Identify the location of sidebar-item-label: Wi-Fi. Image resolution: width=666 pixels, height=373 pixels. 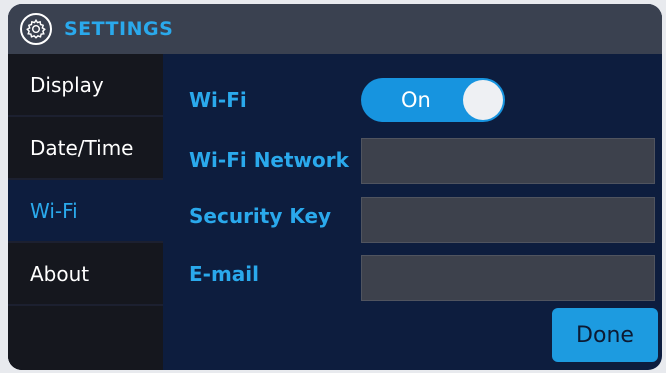
(54, 210).